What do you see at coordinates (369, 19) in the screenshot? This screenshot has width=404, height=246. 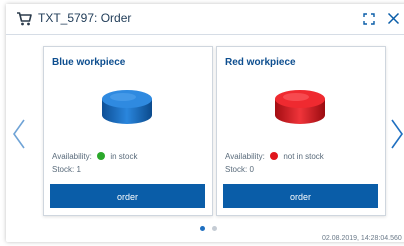 I see `expand-icon` at bounding box center [369, 19].